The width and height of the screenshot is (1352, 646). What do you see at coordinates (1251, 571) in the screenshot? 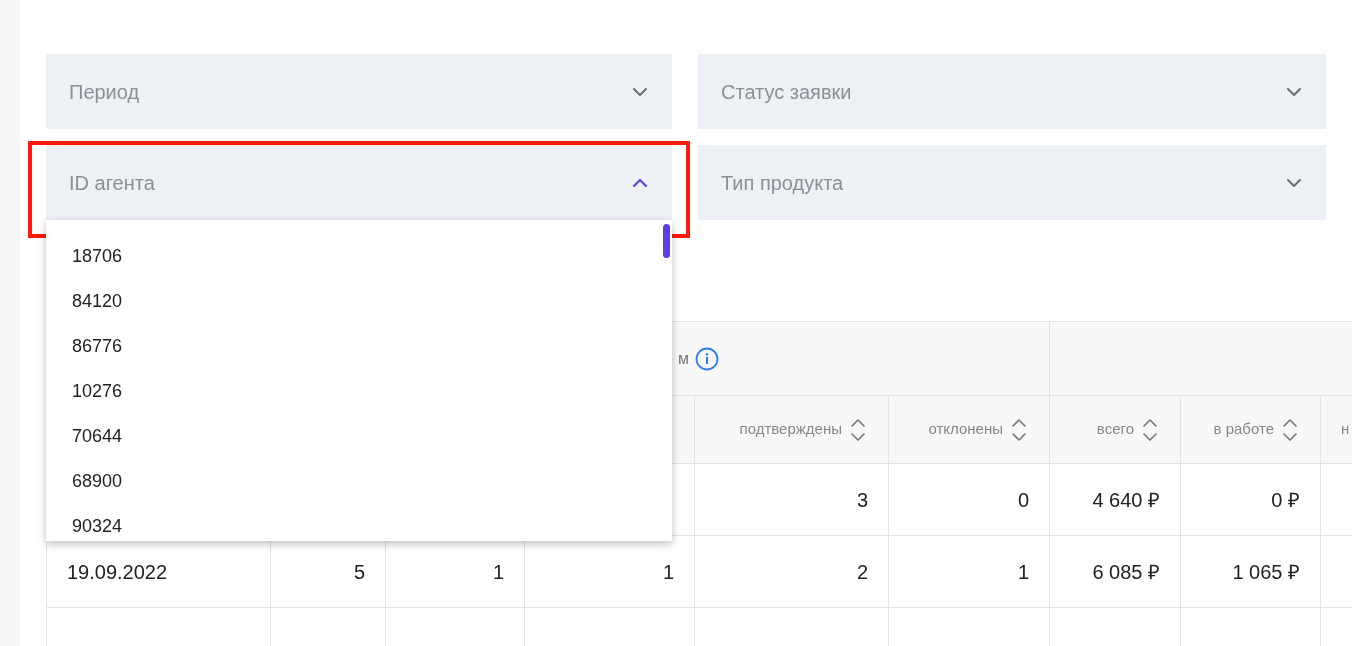
I see `table-cell: 1 065 ₽` at bounding box center [1251, 571].